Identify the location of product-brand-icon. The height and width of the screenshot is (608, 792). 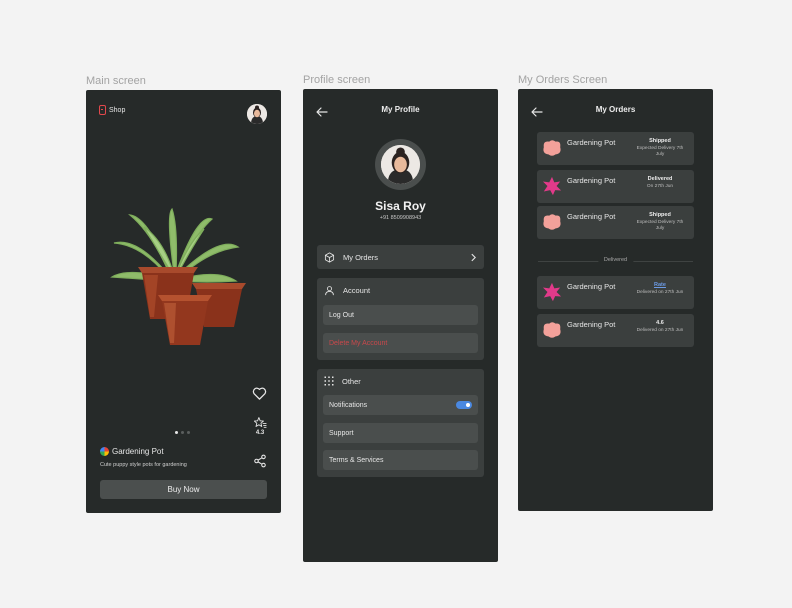
(104, 451).